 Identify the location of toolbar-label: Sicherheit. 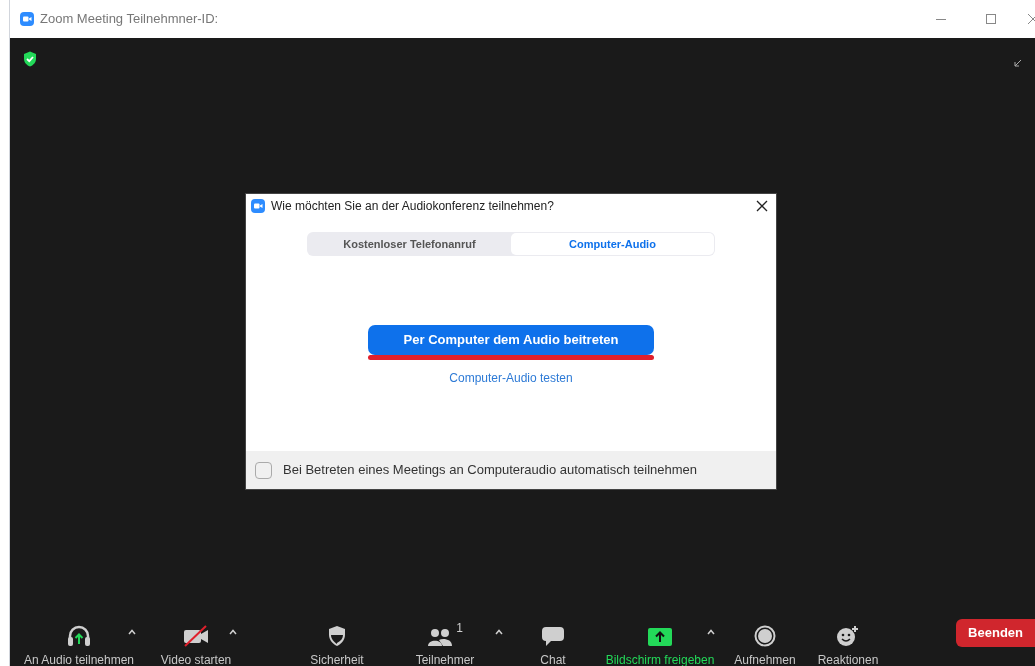
(337, 658).